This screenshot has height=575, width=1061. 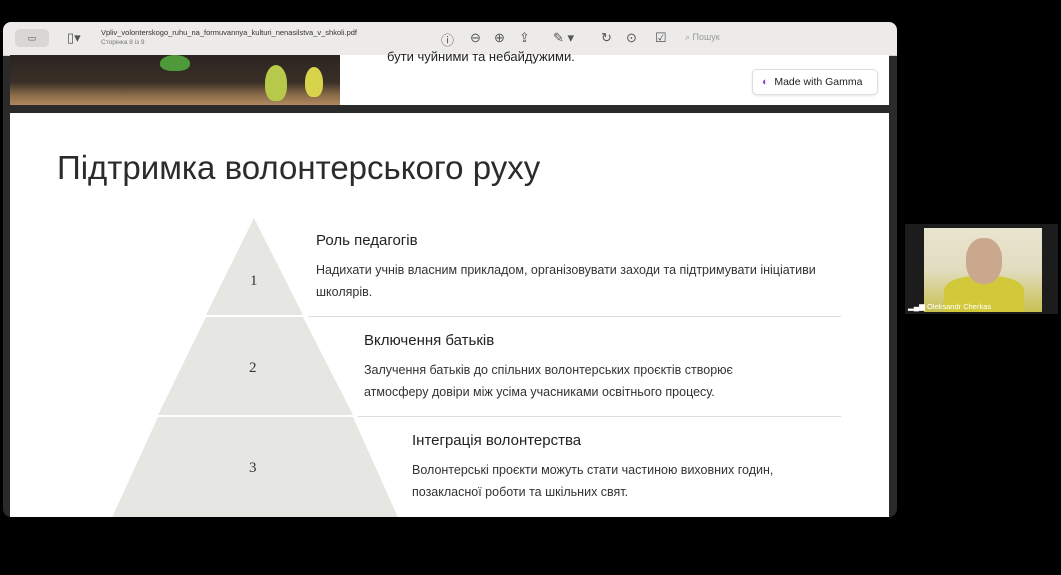 I want to click on sidebar-toggle-button: ▭, so click(x=32, y=38).